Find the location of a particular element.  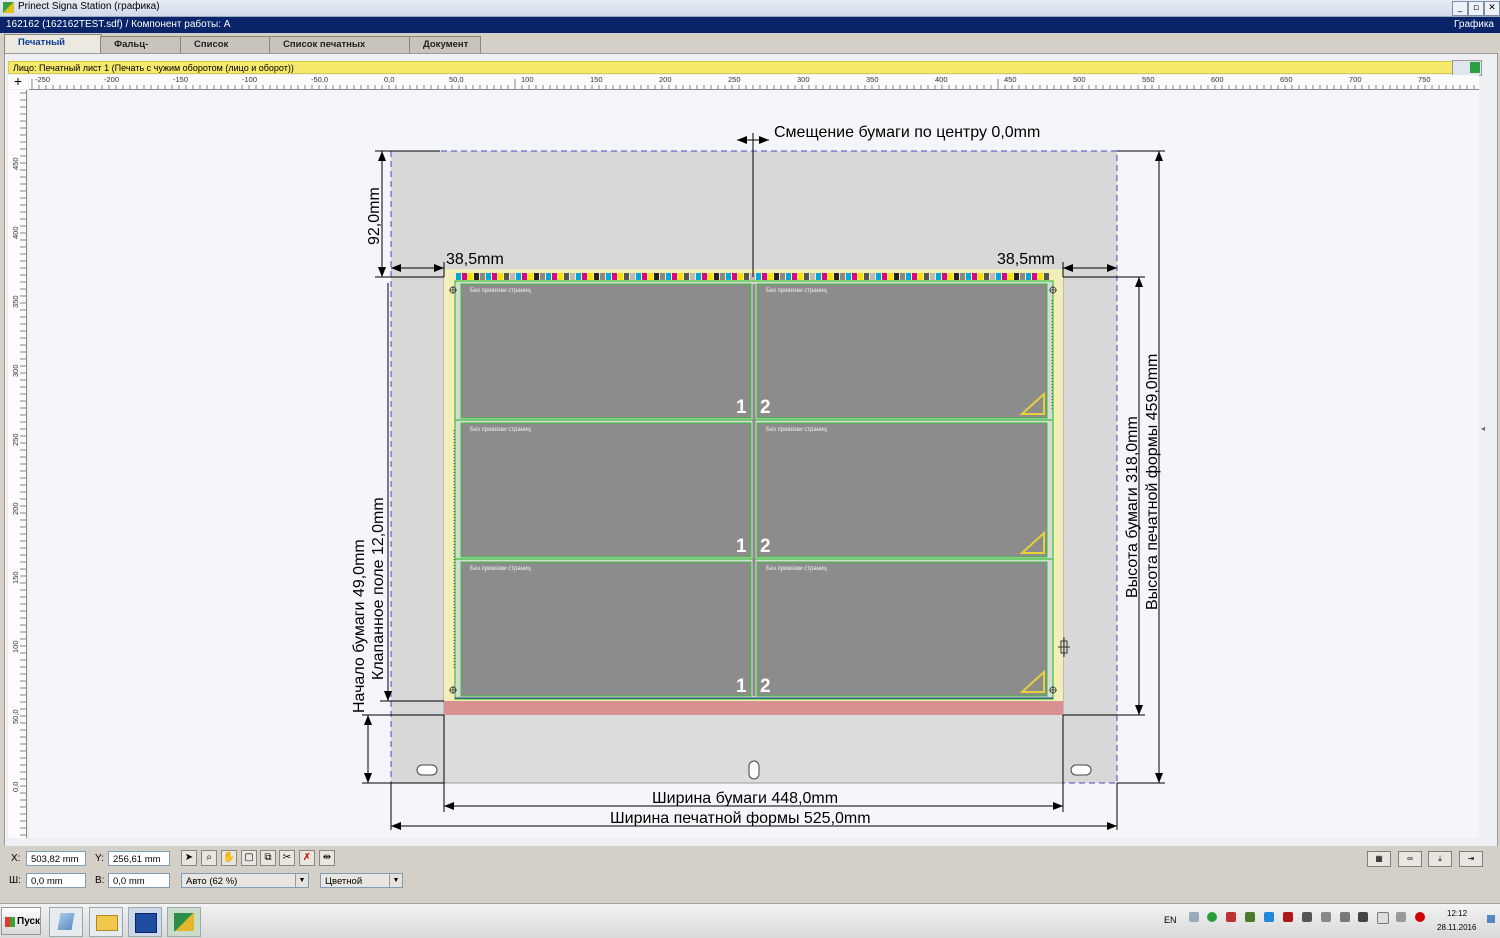

height-field: 0,0 mm is located at coordinates (139, 880).